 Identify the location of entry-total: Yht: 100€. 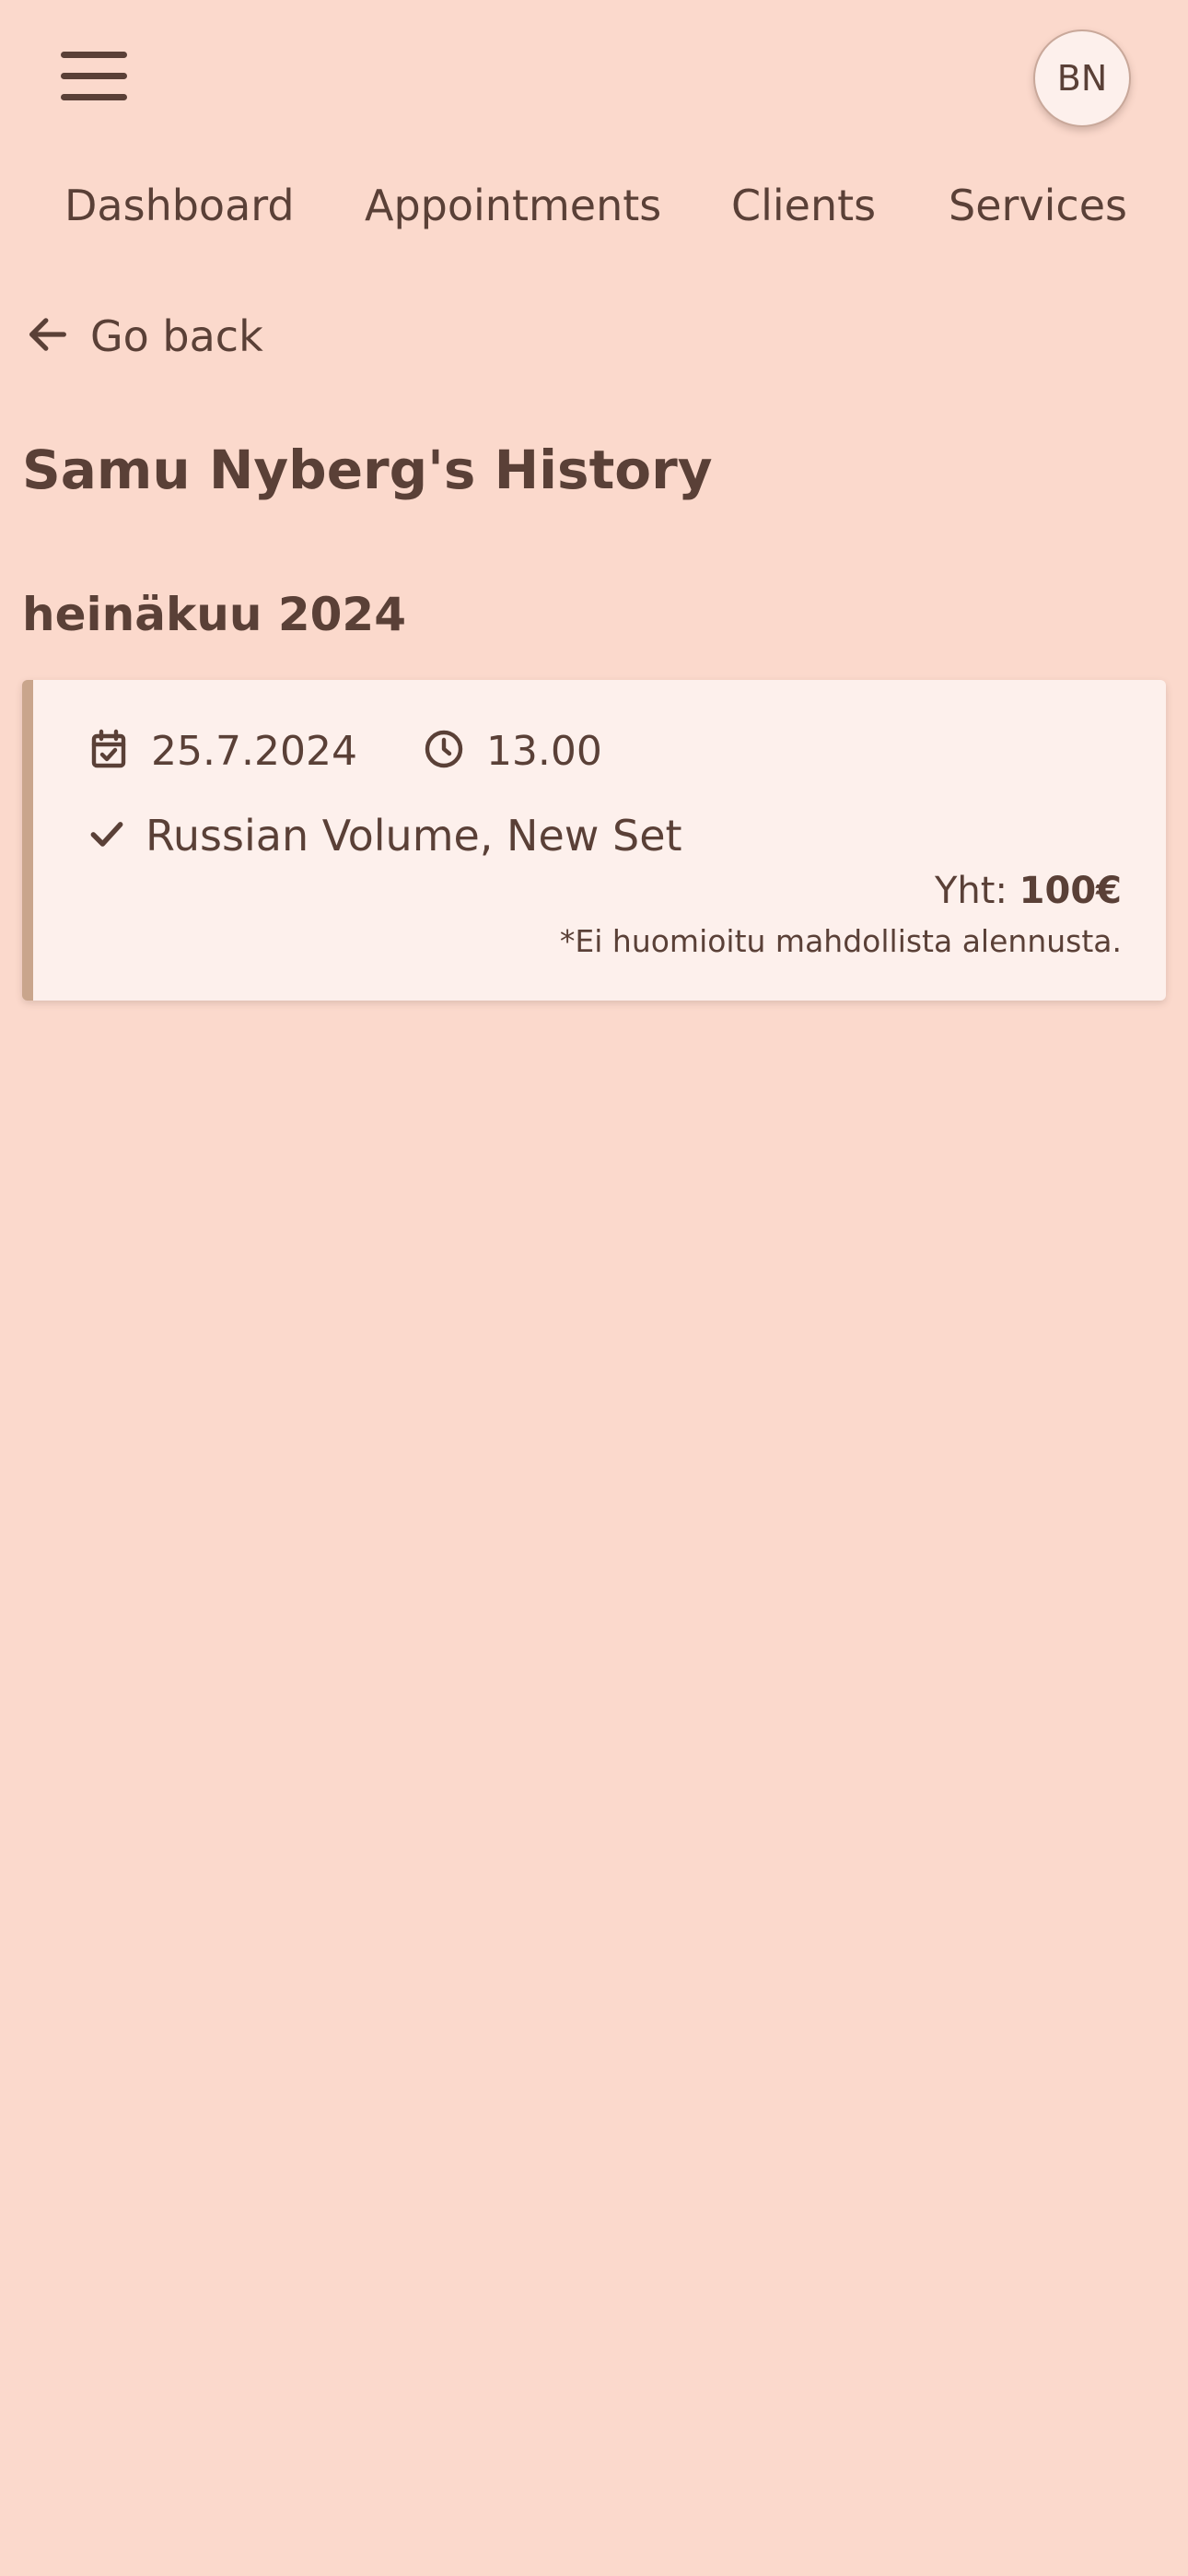
(1028, 891).